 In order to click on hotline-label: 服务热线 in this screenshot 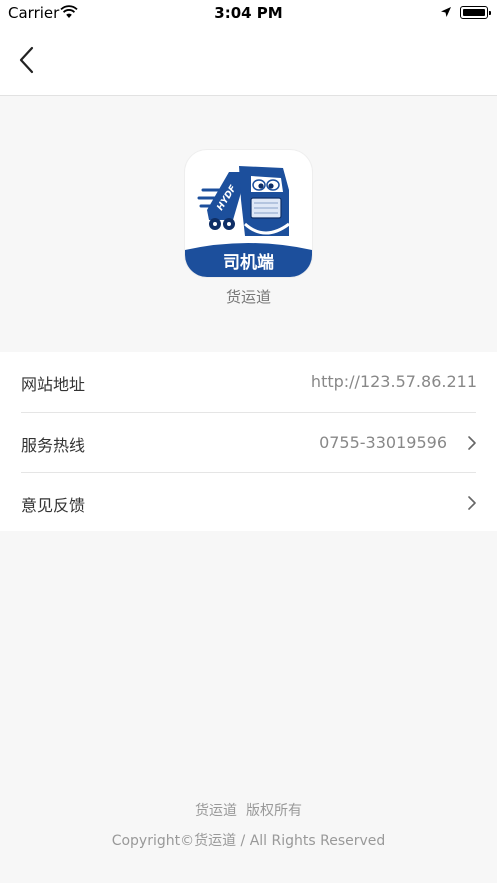, I will do `click(53, 445)`.